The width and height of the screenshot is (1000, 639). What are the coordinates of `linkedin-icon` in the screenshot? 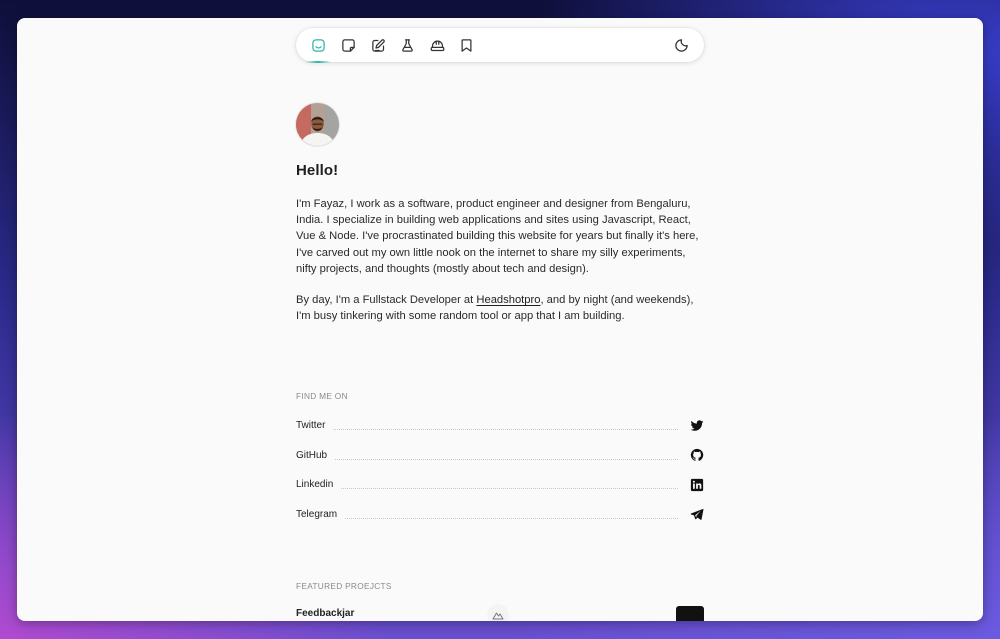 It's located at (697, 484).